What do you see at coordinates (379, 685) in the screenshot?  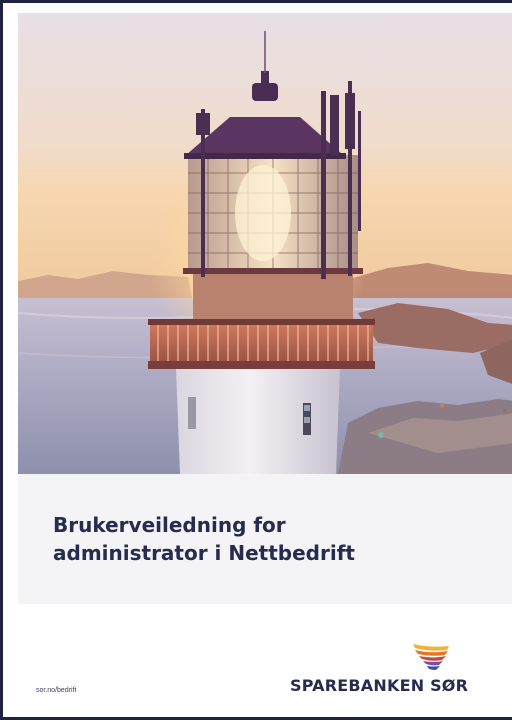 I see `brand-name: SPAREBANKEN SØR` at bounding box center [379, 685].